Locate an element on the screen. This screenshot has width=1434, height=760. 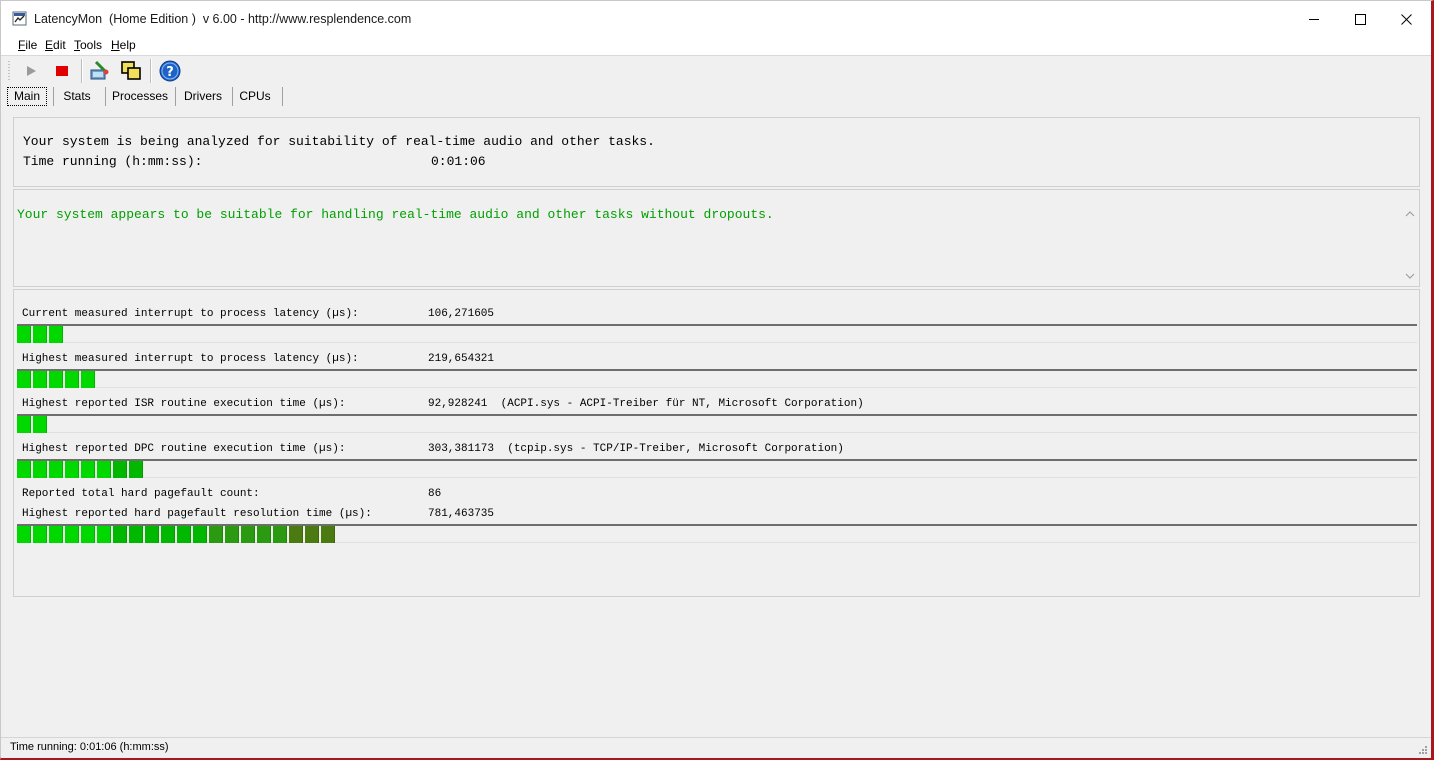
close-button is located at coordinates (1406, 19).